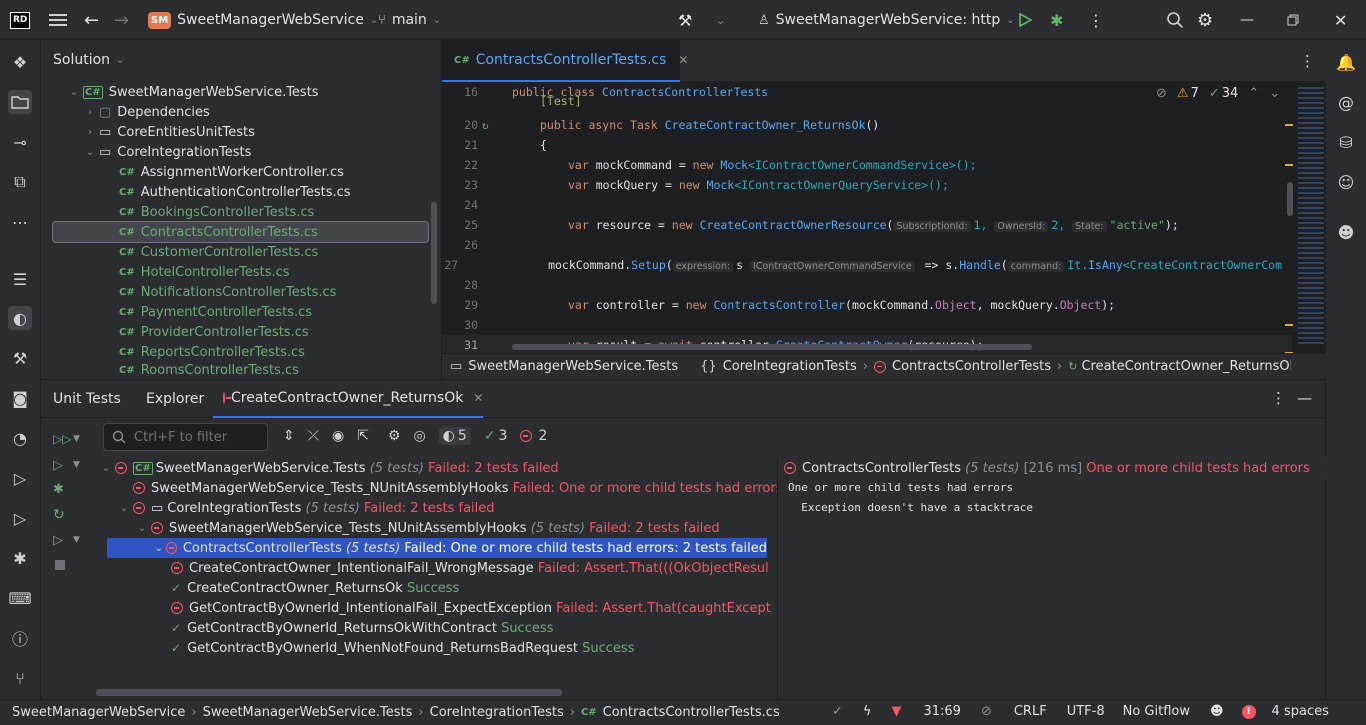 The height and width of the screenshot is (725, 1366). I want to click on main-menu-icon, so click(58, 20).